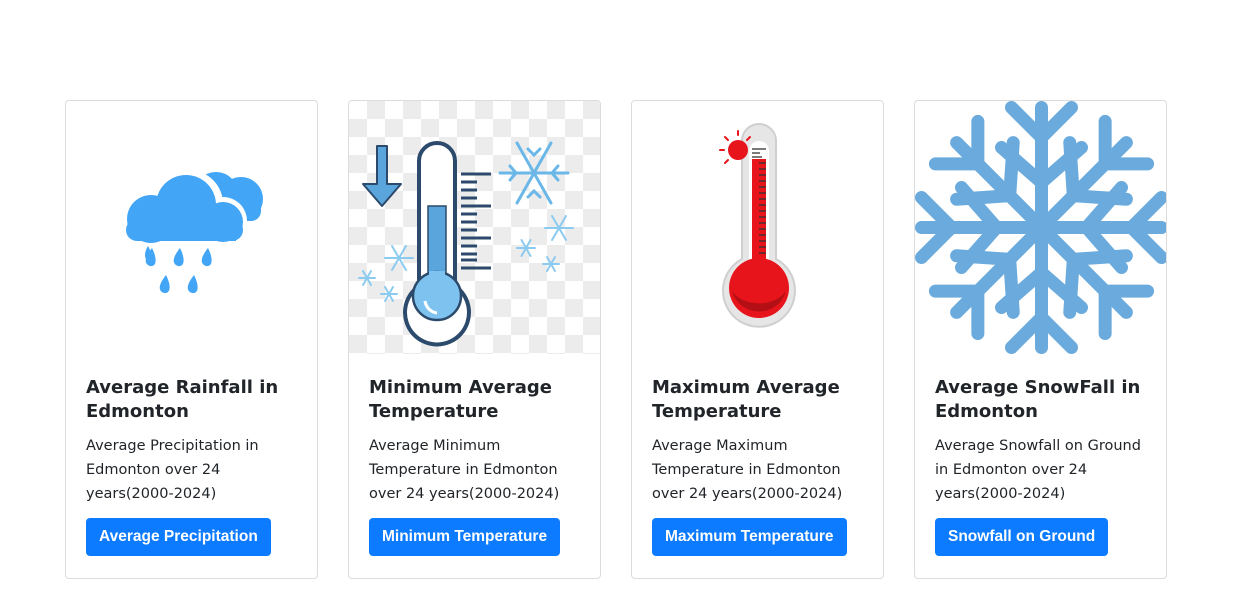 The image size is (1247, 591). I want to click on maximum-temperature-button: Maximum Temperature, so click(749, 537).